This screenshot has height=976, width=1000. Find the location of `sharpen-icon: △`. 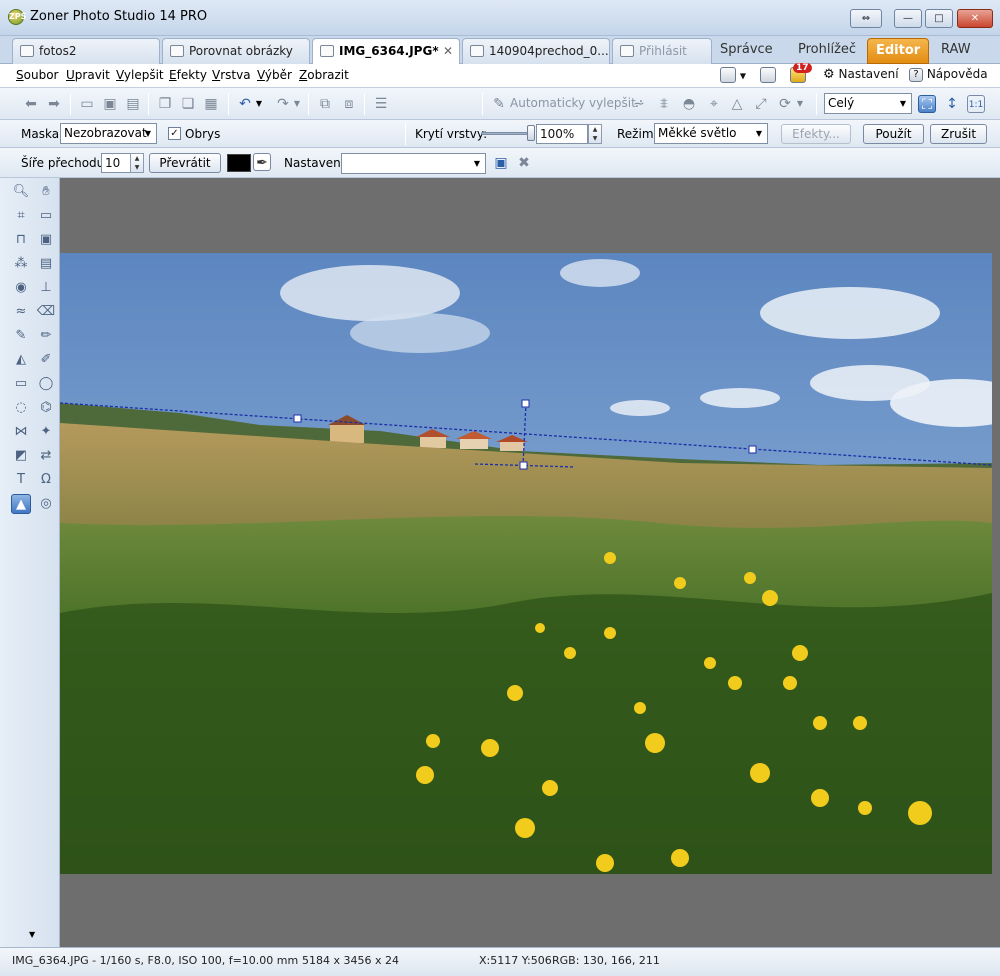

sharpen-icon: △ is located at coordinates (737, 104).